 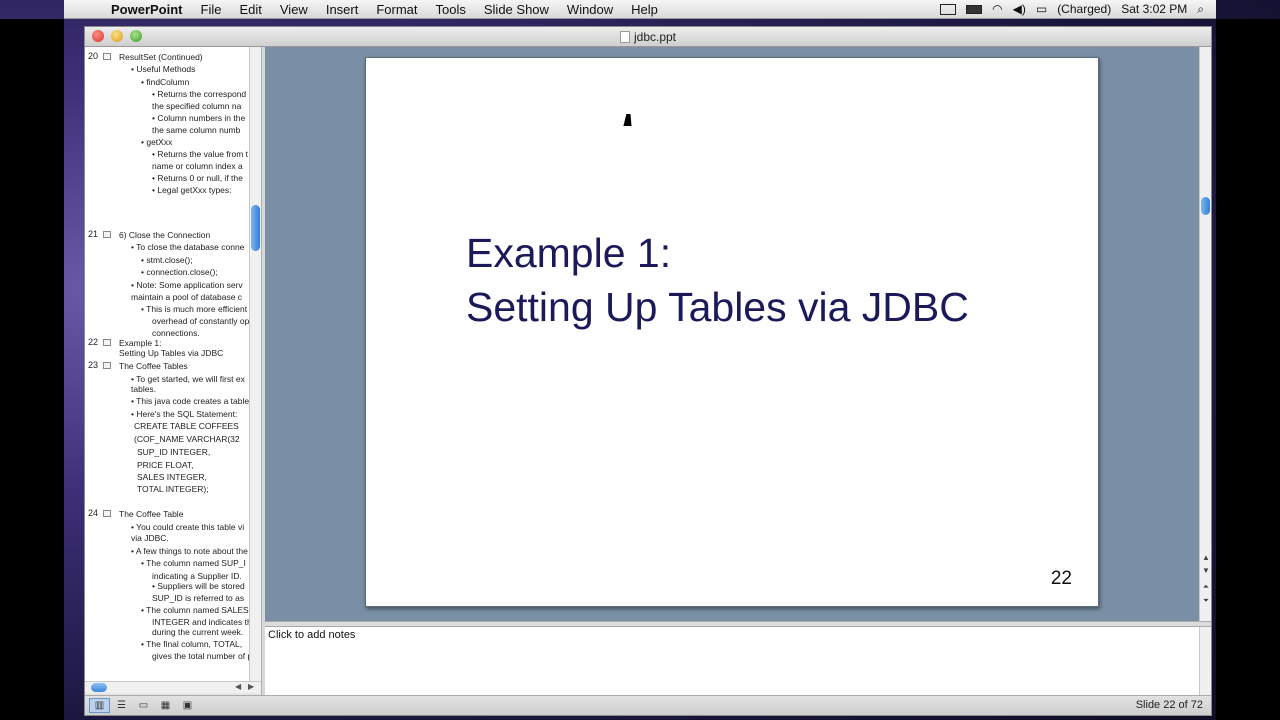 What do you see at coordinates (948, 9) in the screenshot?
I see `screen-mirror-icon` at bounding box center [948, 9].